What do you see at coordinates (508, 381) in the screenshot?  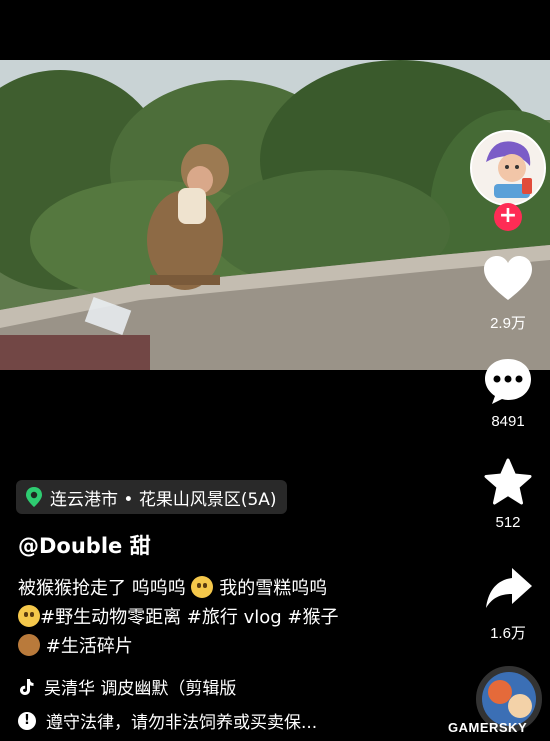 I see `comment-bubble-icon` at bounding box center [508, 381].